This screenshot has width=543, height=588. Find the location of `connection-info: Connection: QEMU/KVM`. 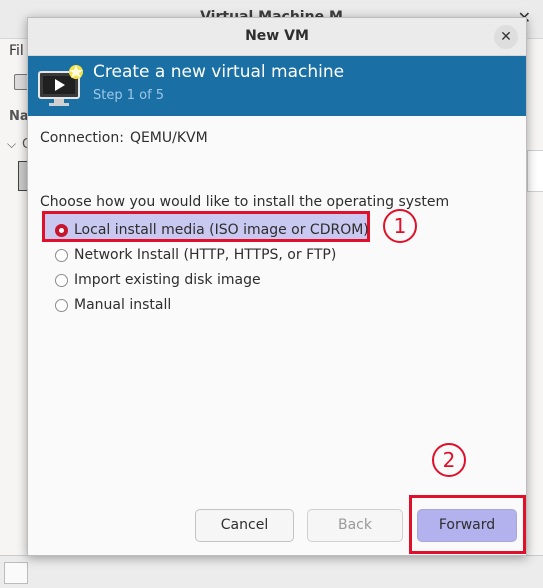

connection-info: Connection: QEMU/KVM is located at coordinates (124, 138).